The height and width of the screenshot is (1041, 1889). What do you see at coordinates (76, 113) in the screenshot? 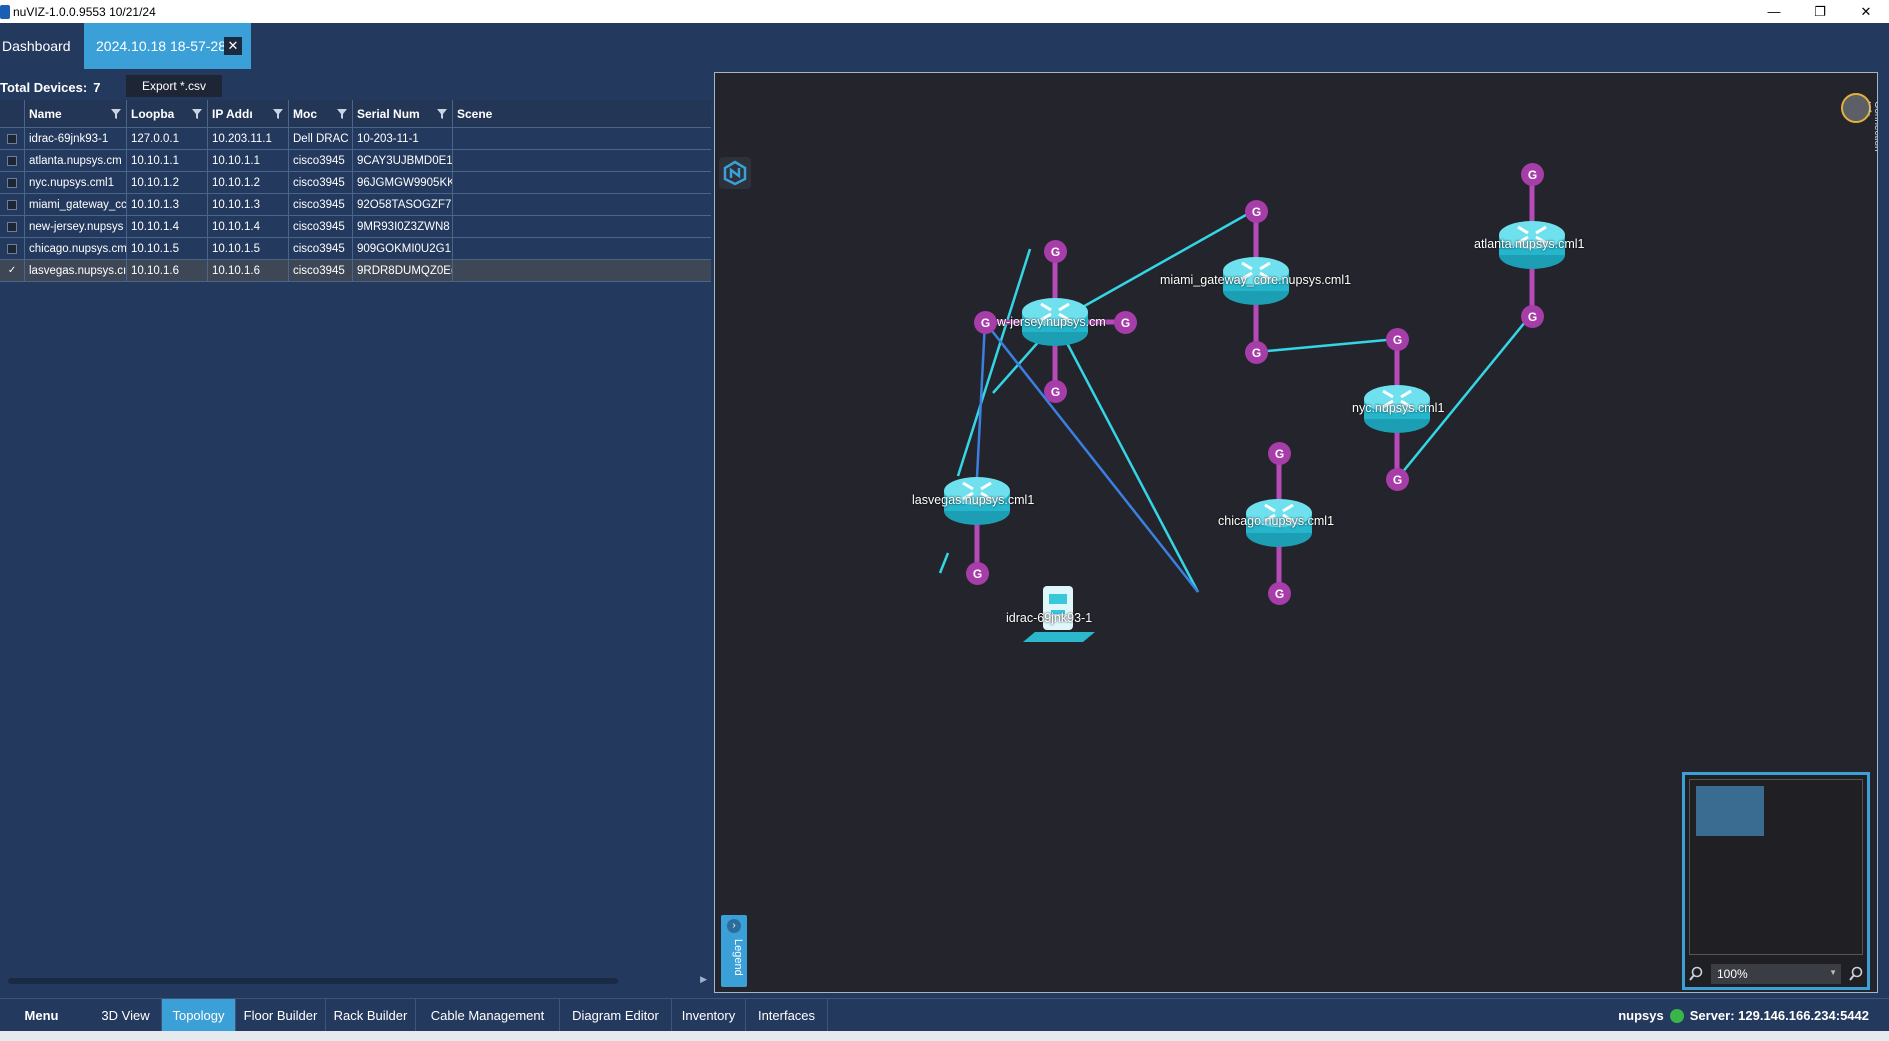
I see `column-name: Name` at bounding box center [76, 113].